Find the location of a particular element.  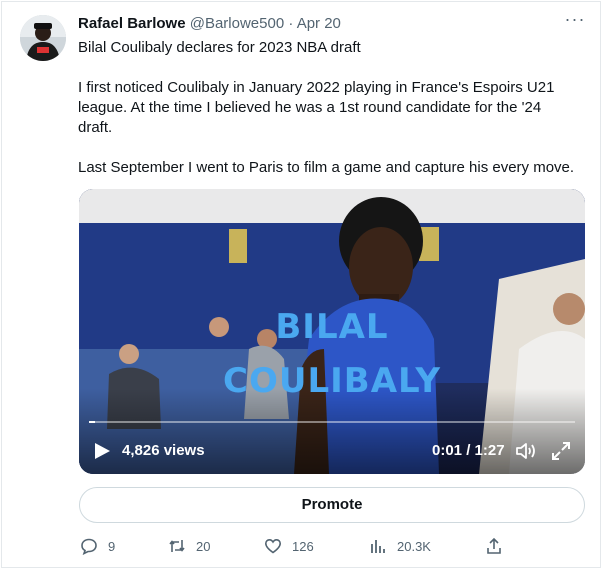

author-name: Rafael Barlowe is located at coordinates (132, 23).